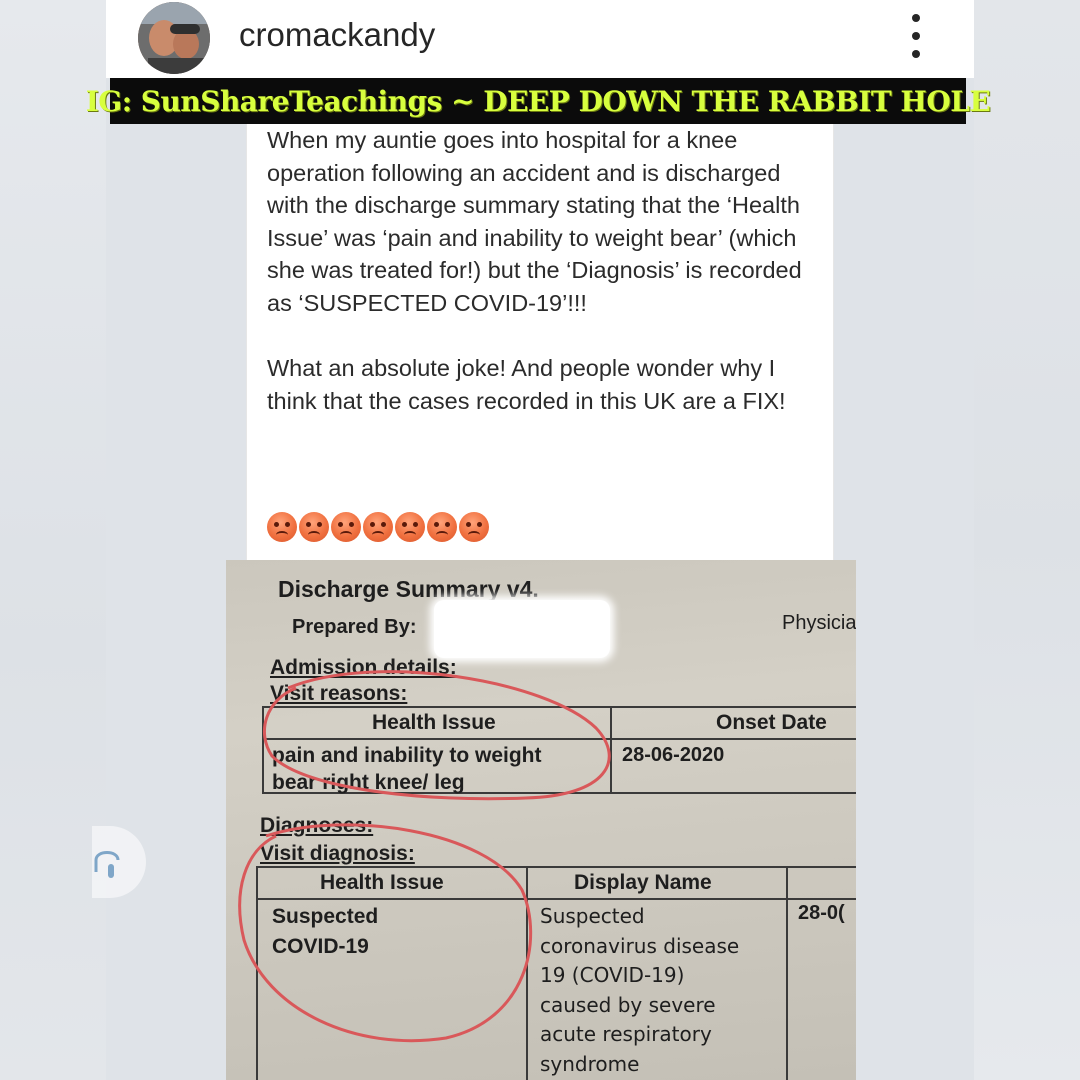  Describe the element at coordinates (325, 931) in the screenshot. I see `table-cell: Suspected COVID-19` at that location.